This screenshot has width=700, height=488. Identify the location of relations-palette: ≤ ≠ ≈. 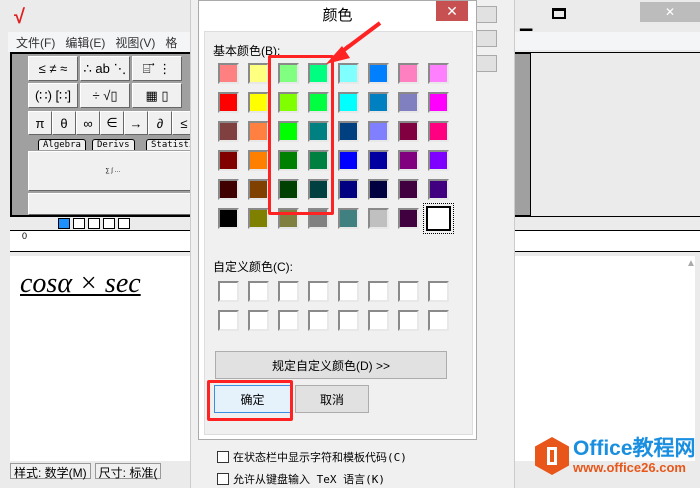
(53, 68).